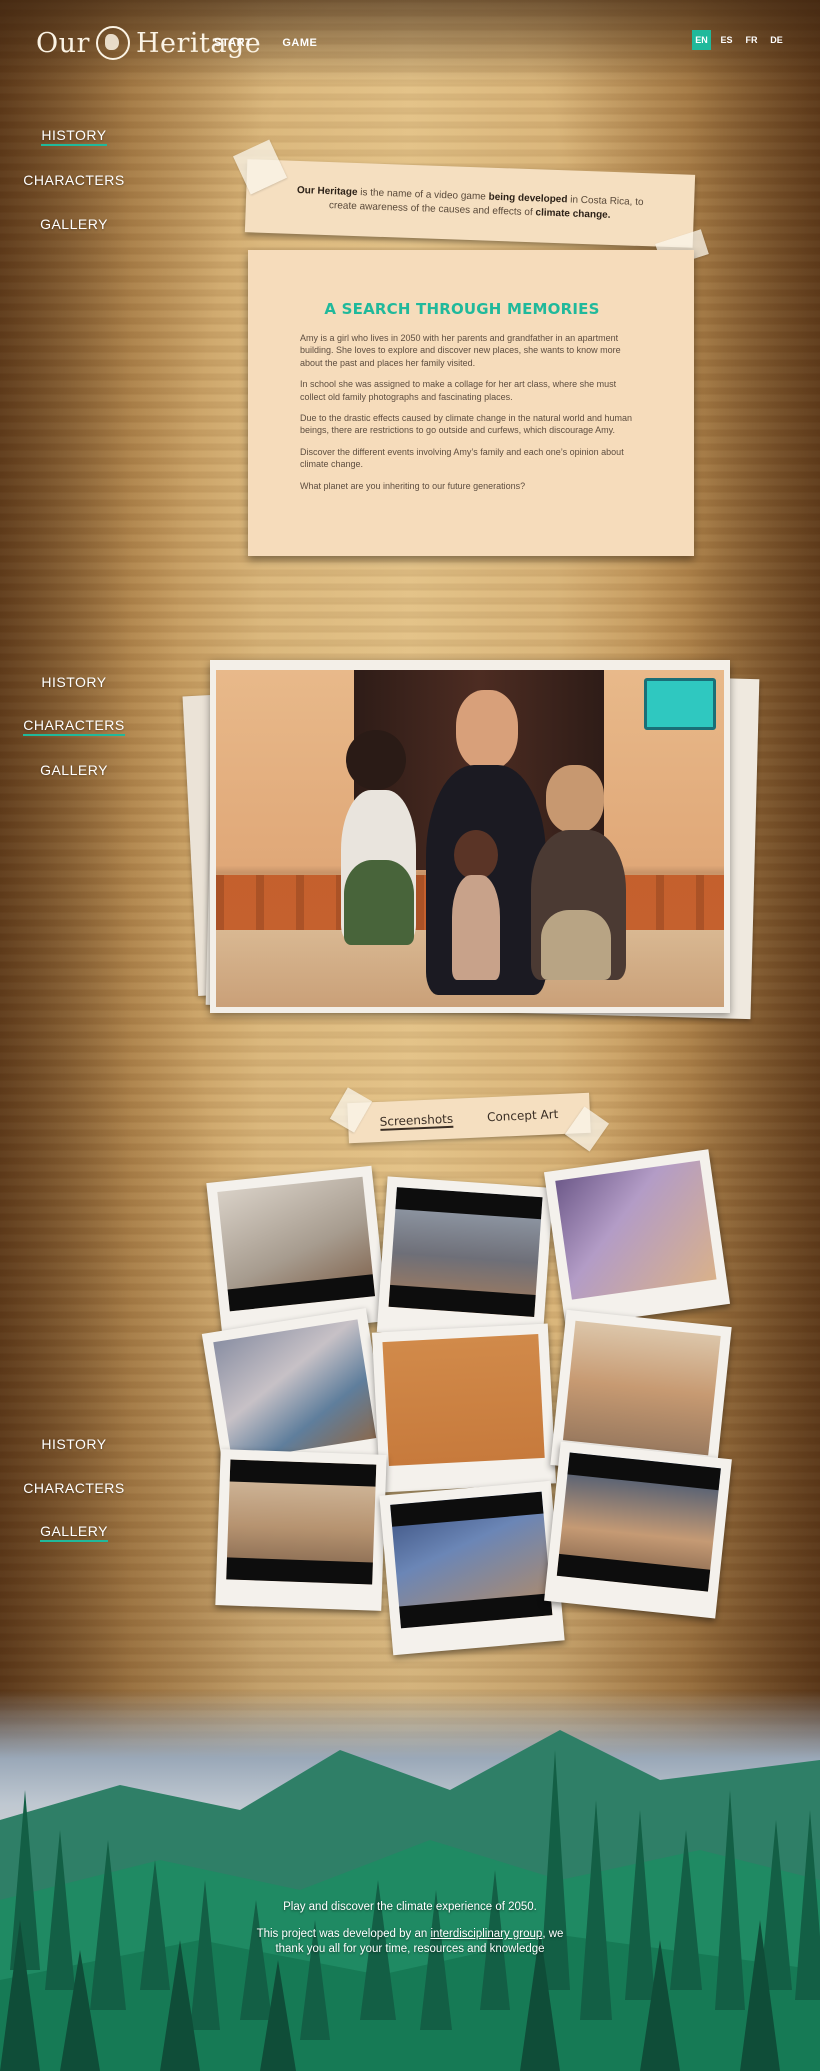 The width and height of the screenshot is (820, 2071). I want to click on side-nav-characters-section: HISTORY CHARACTERS GALLERY, so click(74, 726).